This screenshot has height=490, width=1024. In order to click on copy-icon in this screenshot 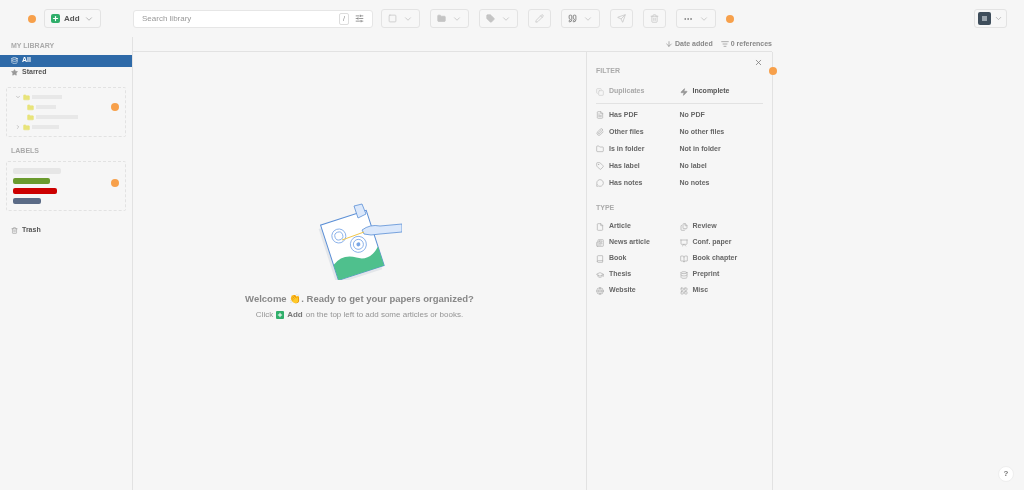, I will do `click(600, 91)`.